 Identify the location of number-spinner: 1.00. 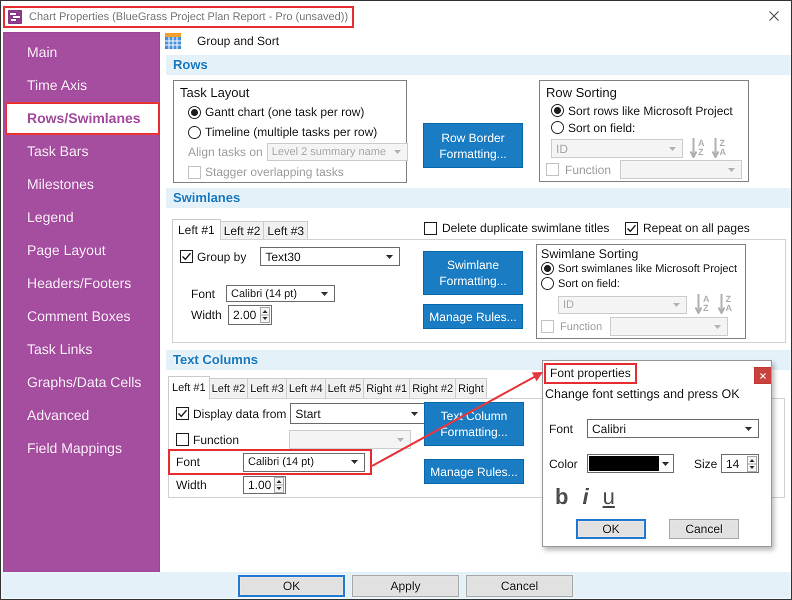
(264, 485).